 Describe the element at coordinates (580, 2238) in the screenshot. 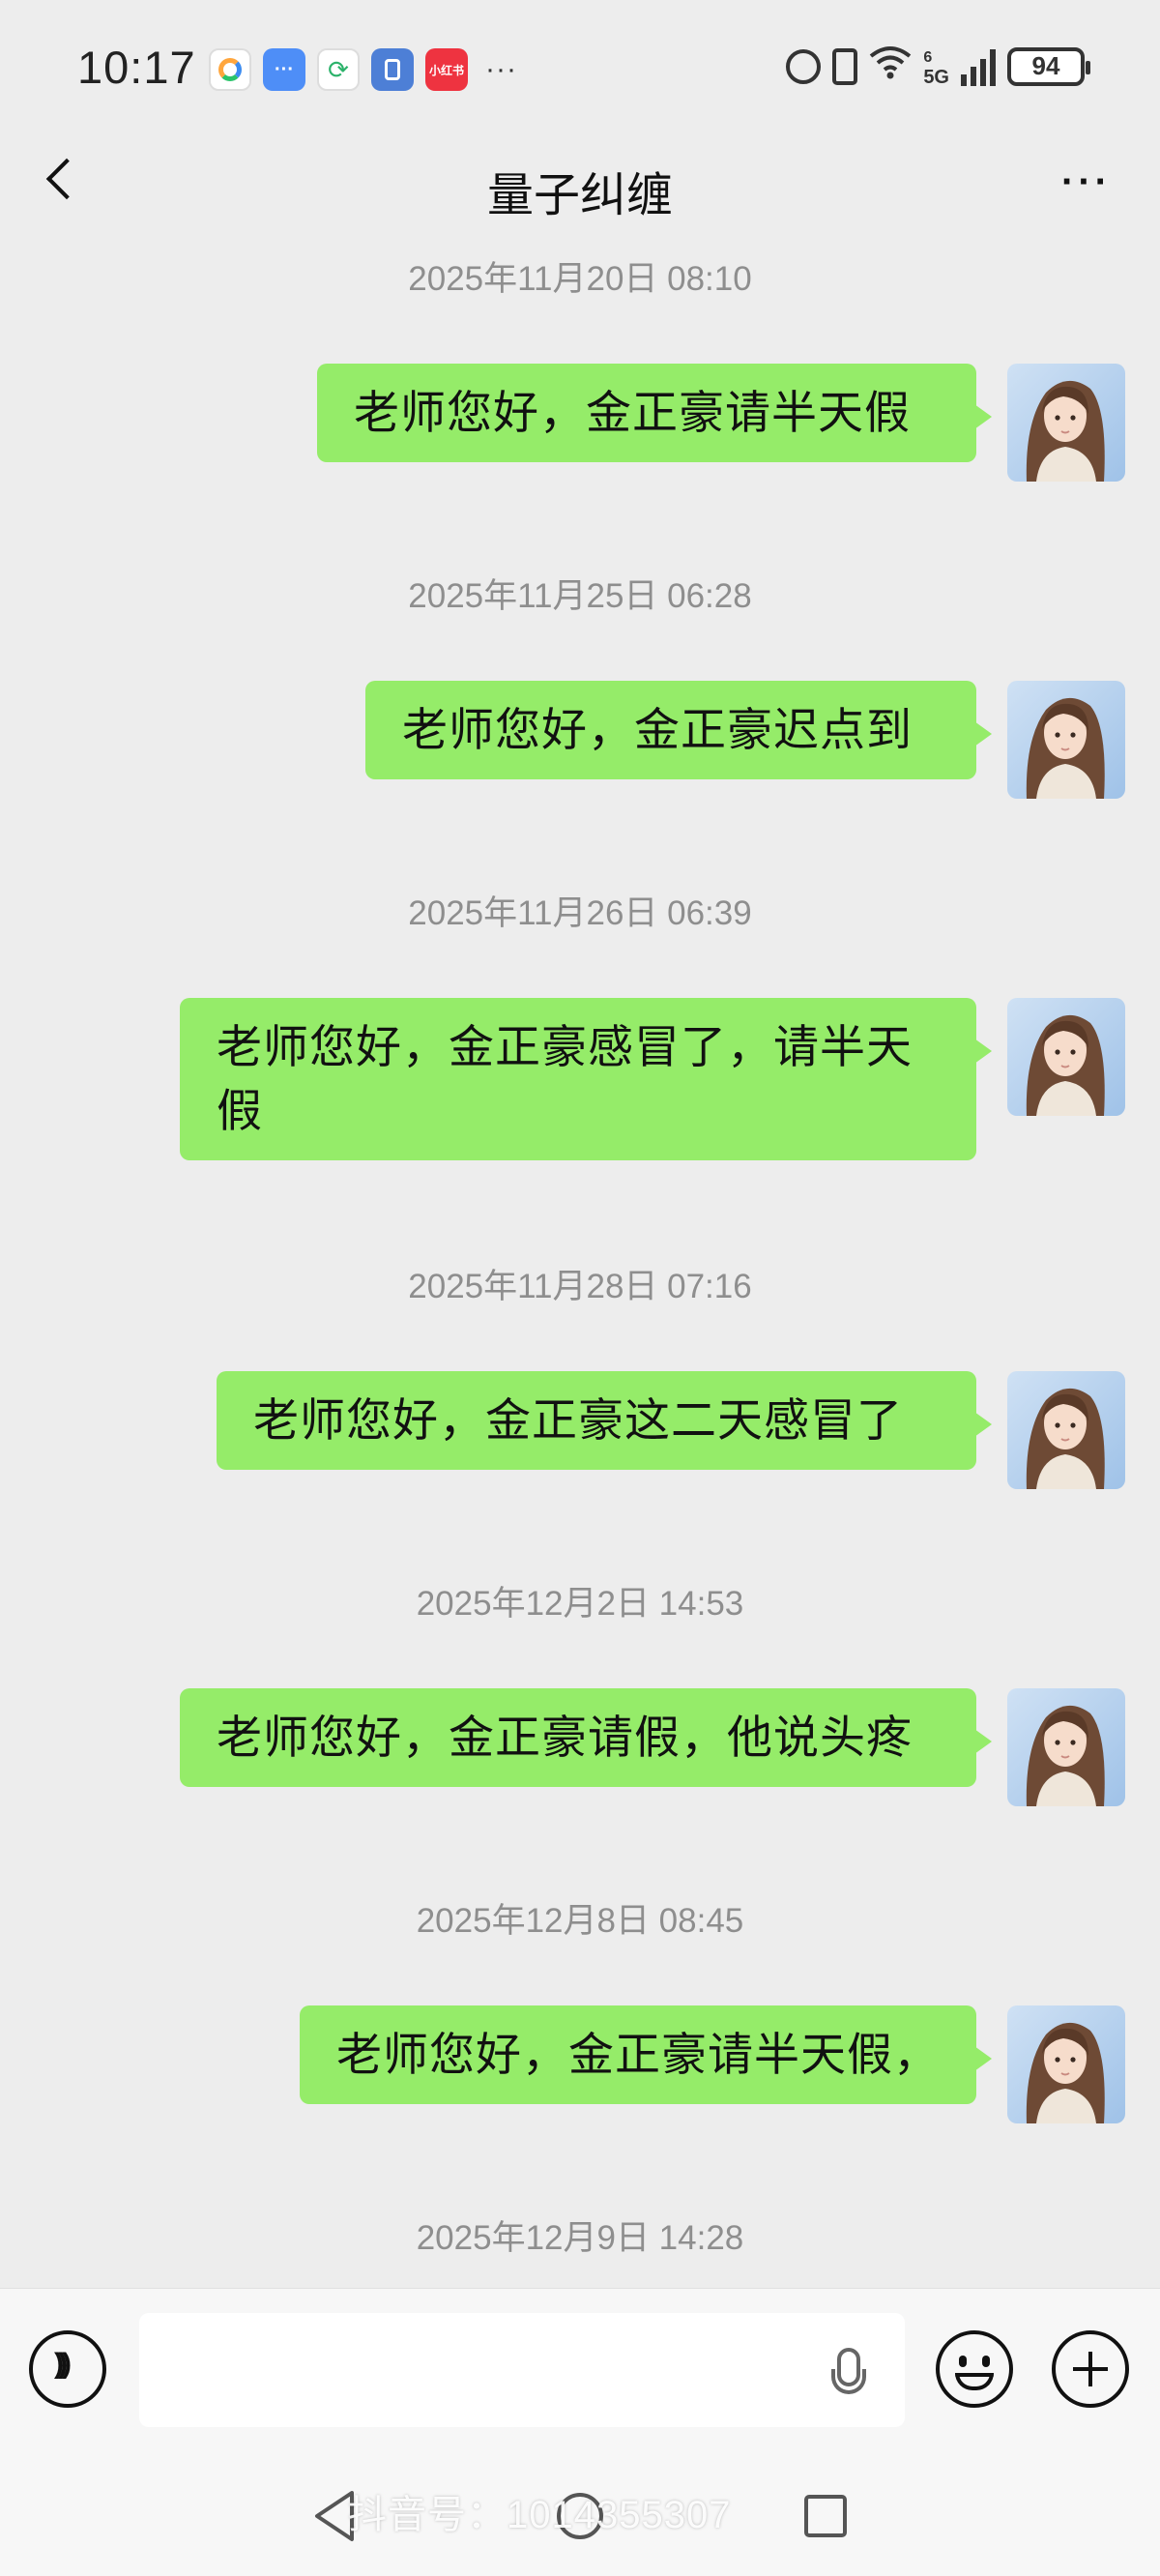

I see `message-timestamp: 2025年12月9日 14:28` at that location.